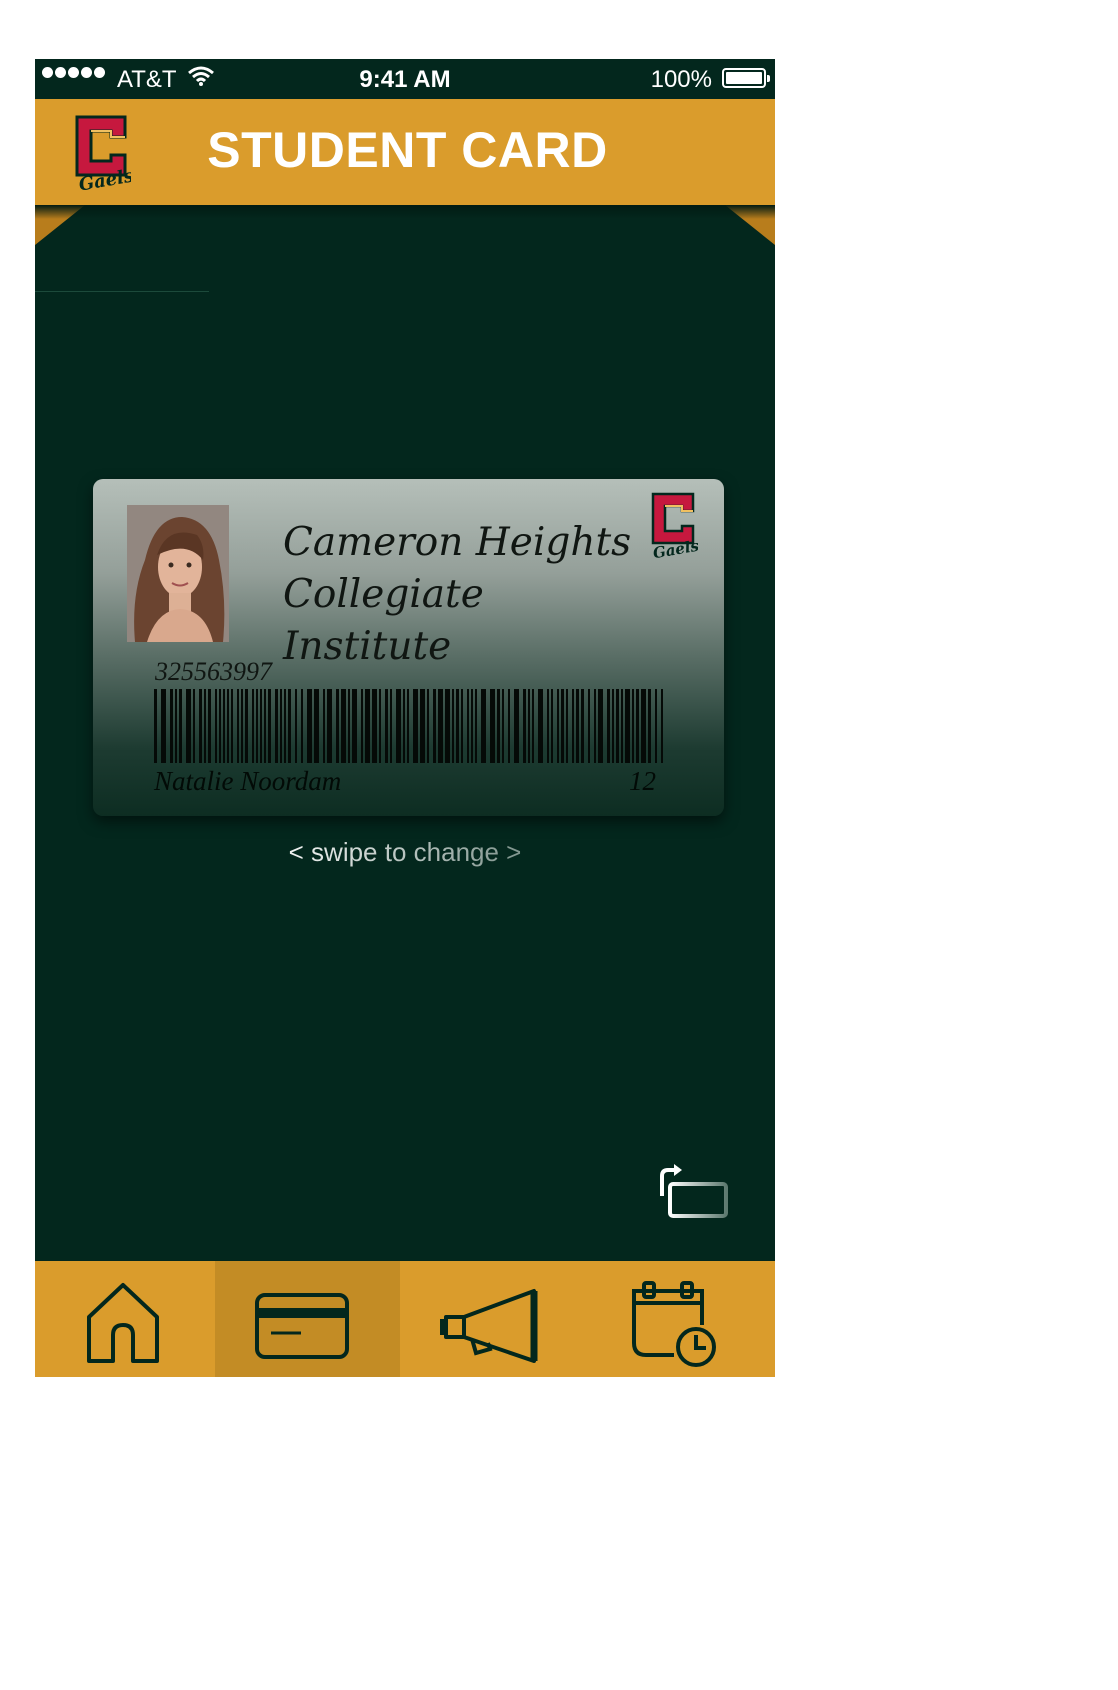  Describe the element at coordinates (248, 781) in the screenshot. I see `student-name: Natalie Noordam` at that location.